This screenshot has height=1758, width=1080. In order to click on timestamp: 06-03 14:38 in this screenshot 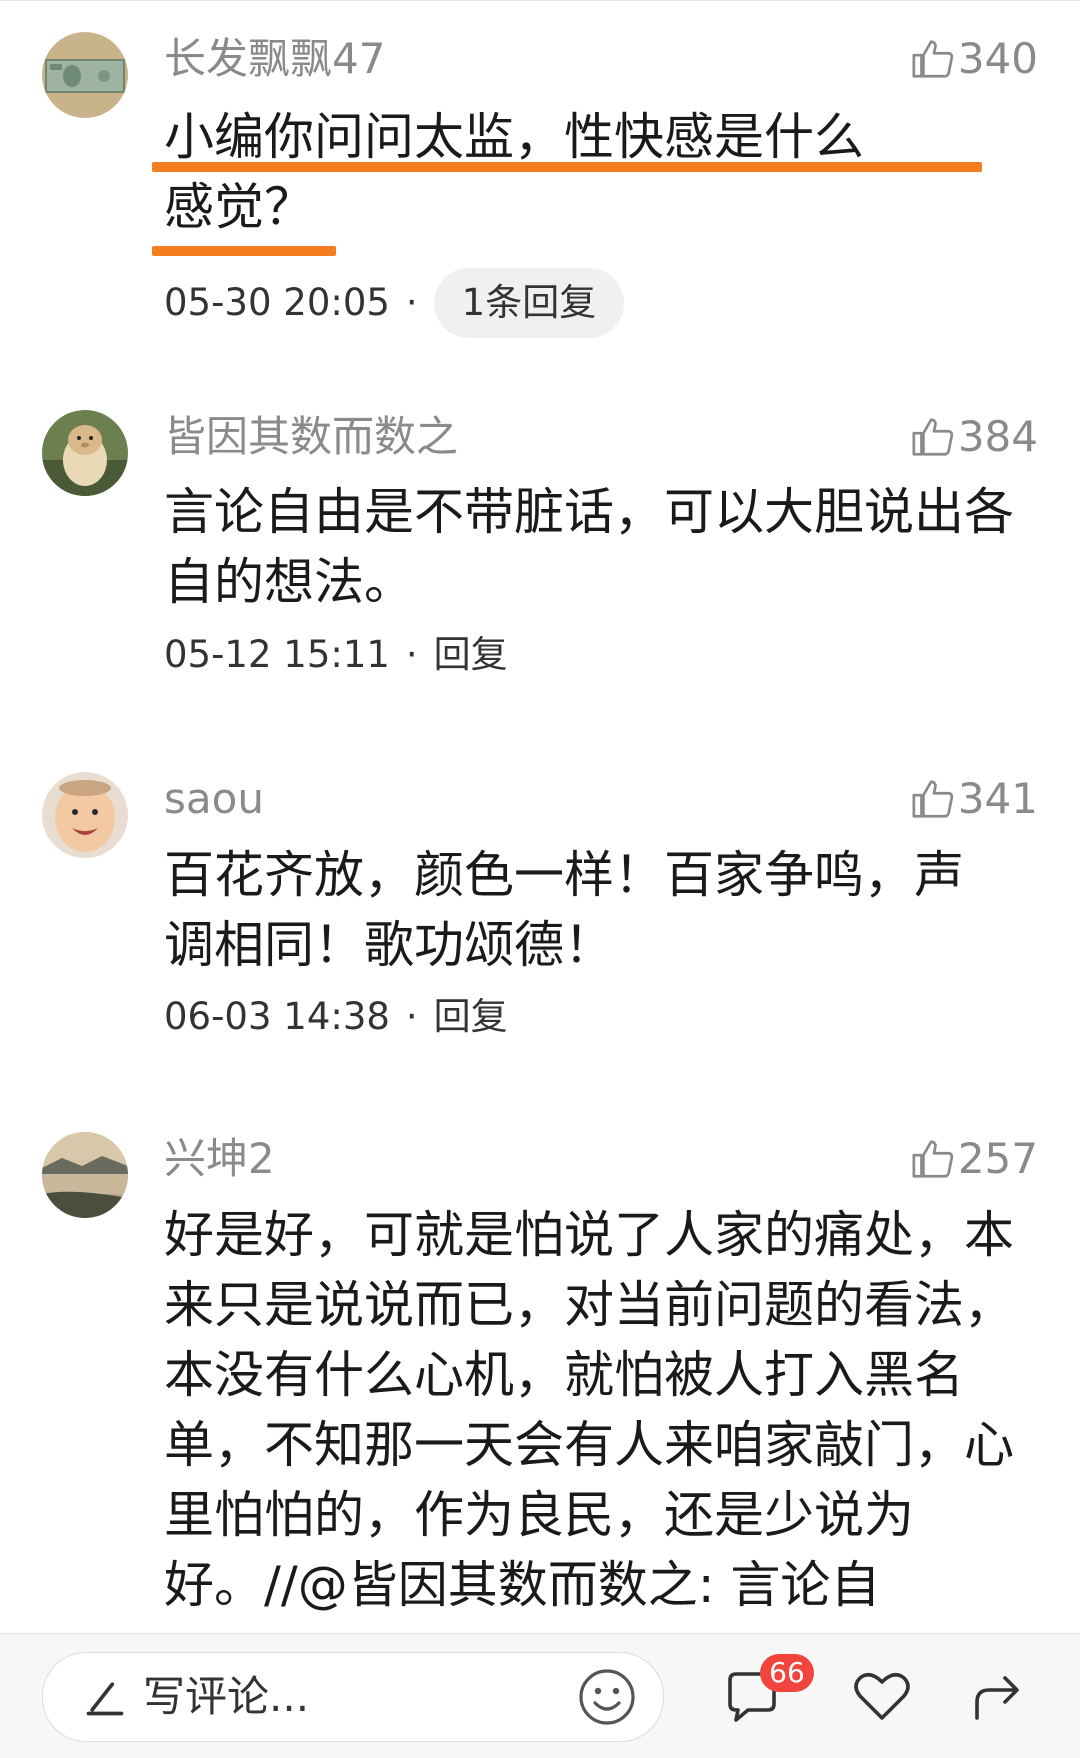, I will do `click(277, 1016)`.